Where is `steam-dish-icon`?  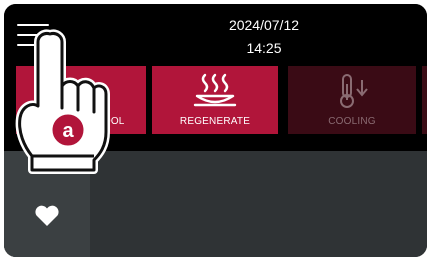
steam-dish-icon is located at coordinates (215, 92).